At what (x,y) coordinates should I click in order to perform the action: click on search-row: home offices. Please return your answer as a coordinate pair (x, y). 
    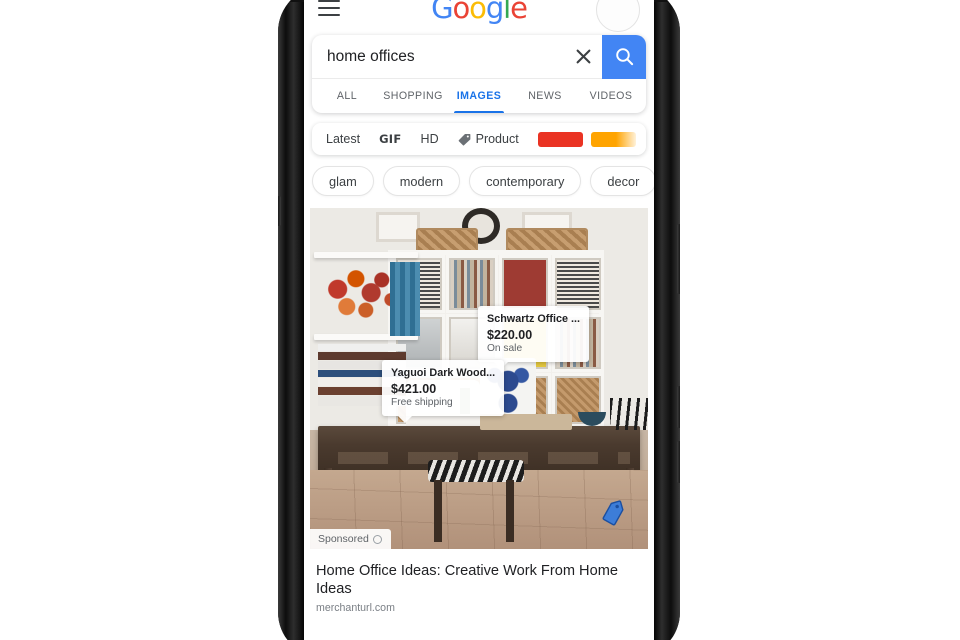
    Looking at the image, I should click on (479, 57).